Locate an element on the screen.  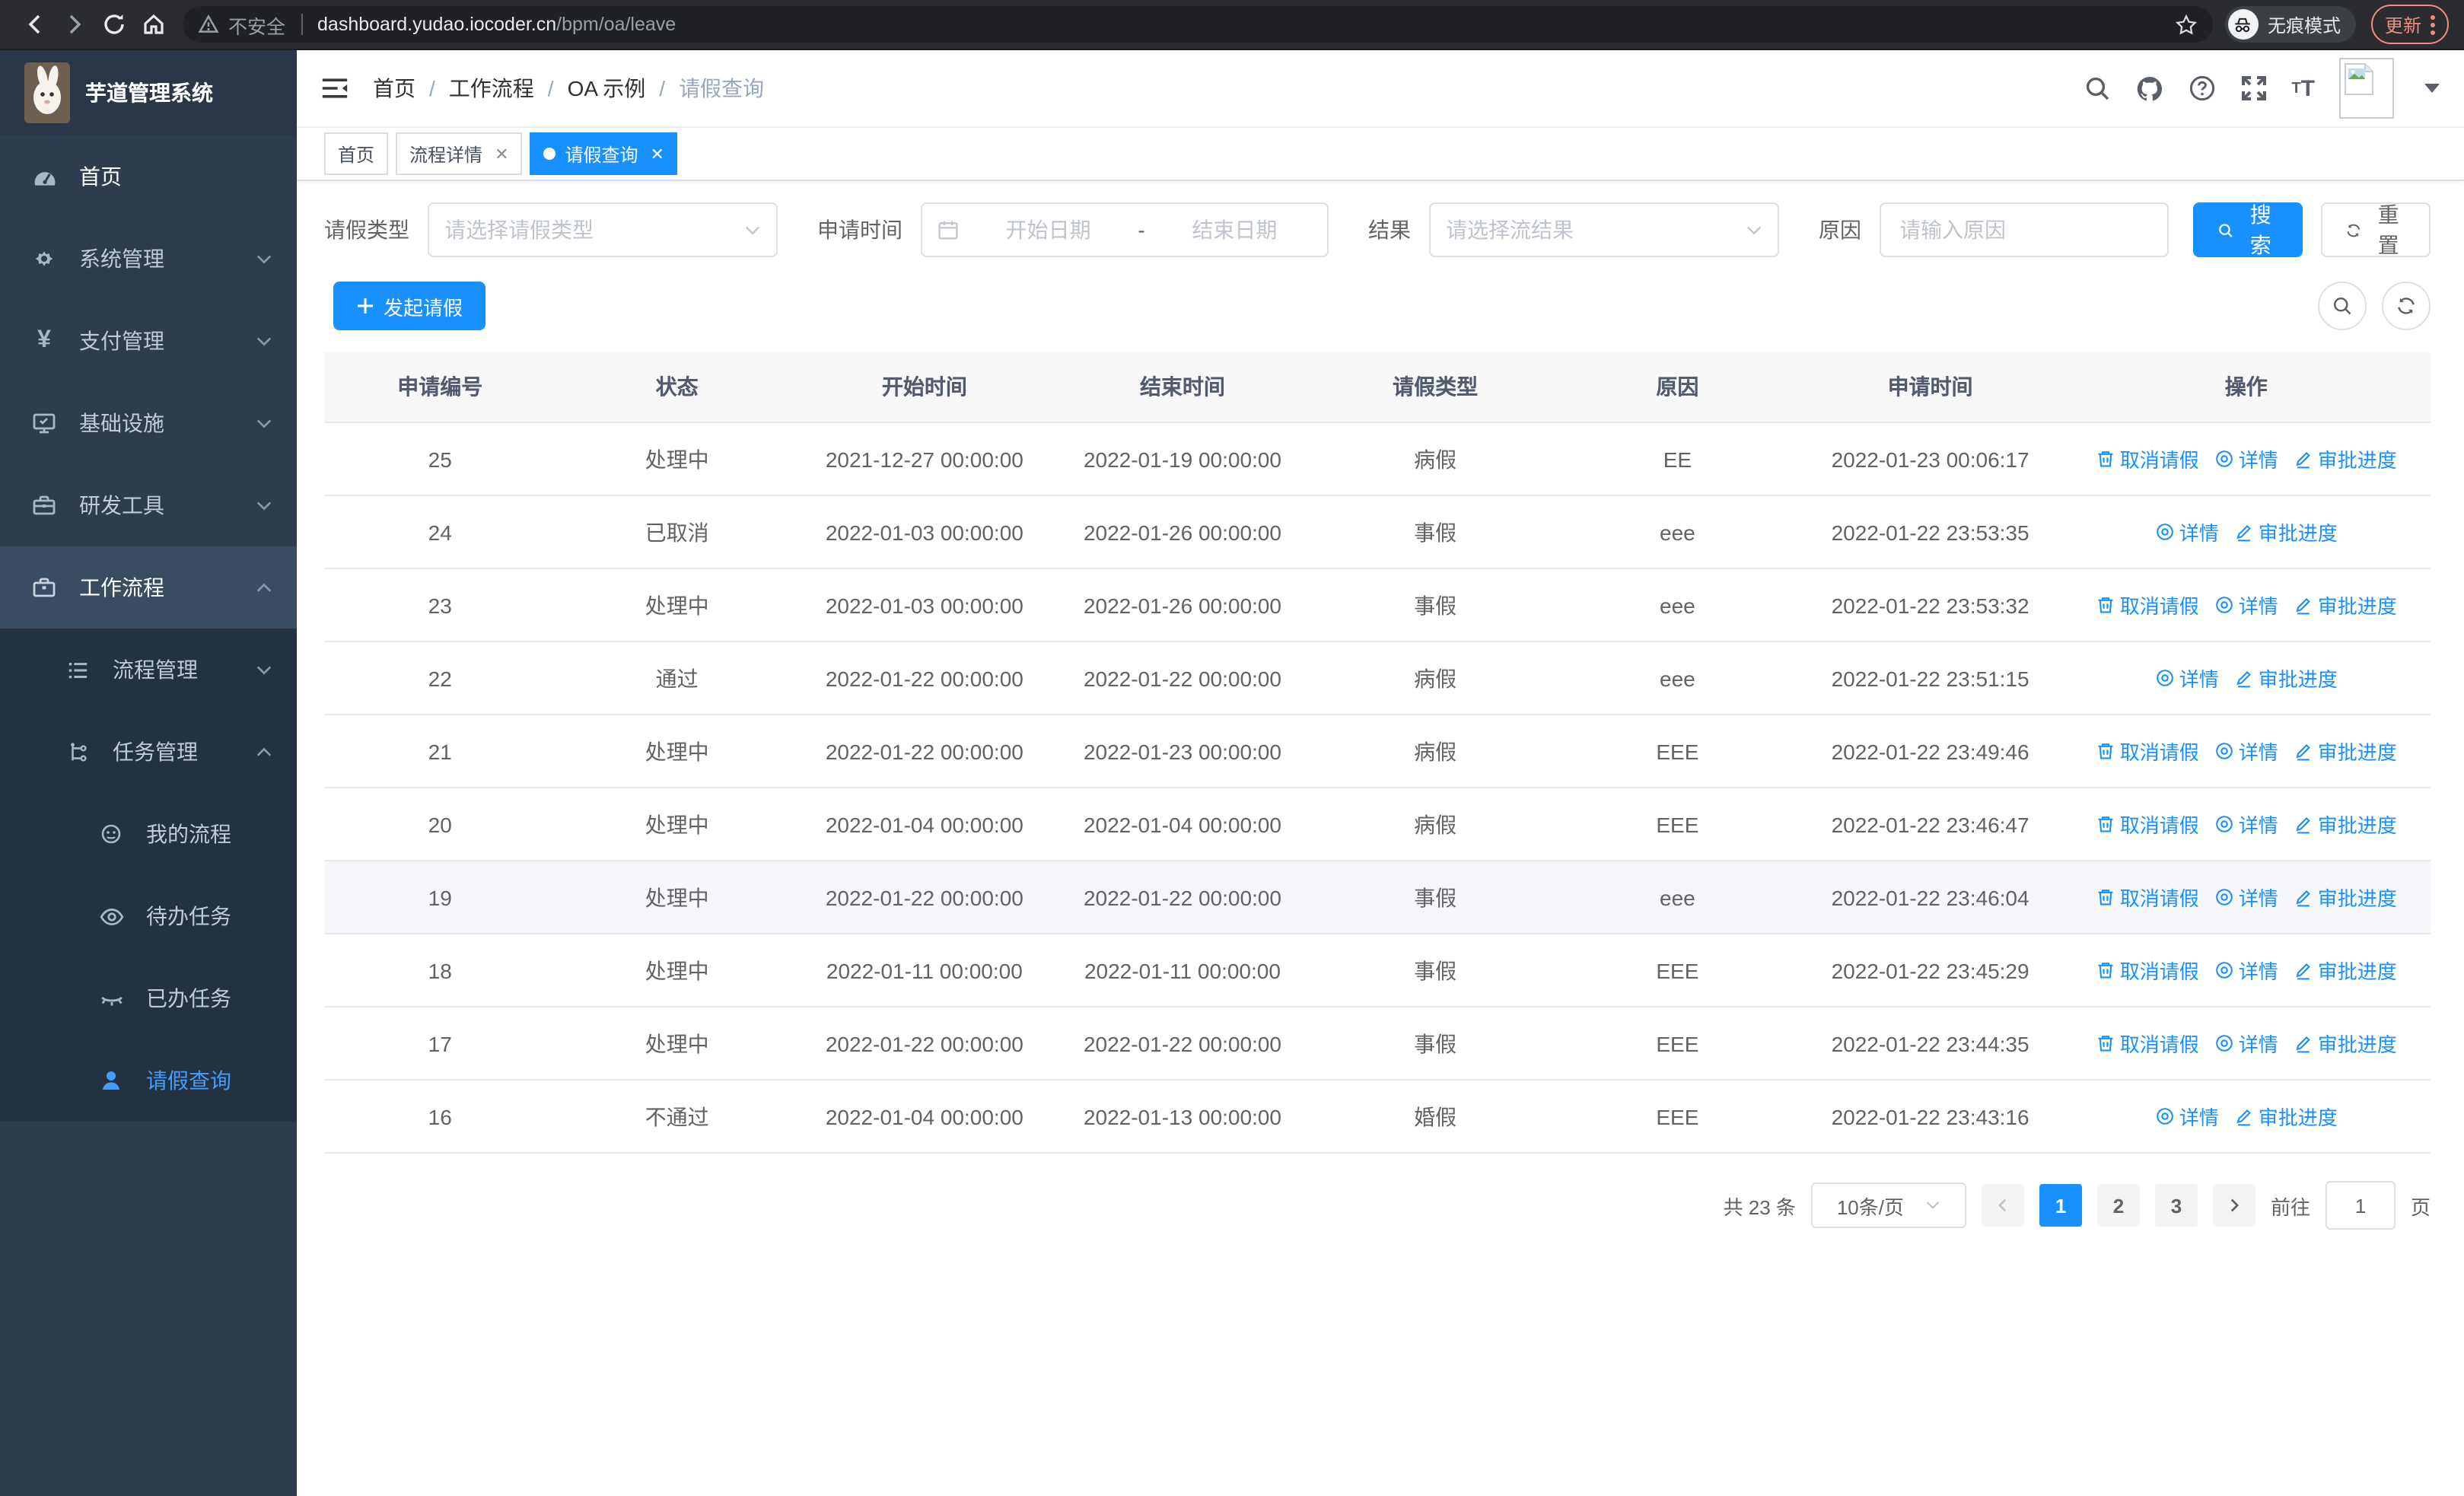
sidebar-toggle-icon is located at coordinates (335, 88).